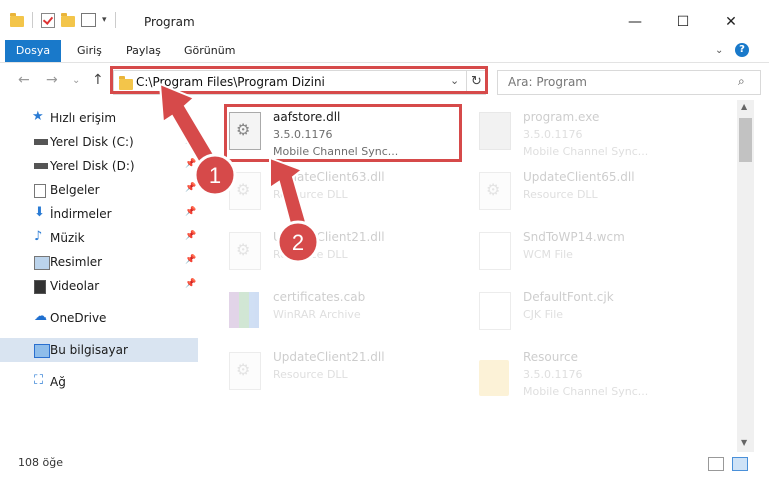 The image size is (769, 489). Describe the element at coordinates (215, 175) in the screenshot. I see `marker-1-label: 1` at that location.